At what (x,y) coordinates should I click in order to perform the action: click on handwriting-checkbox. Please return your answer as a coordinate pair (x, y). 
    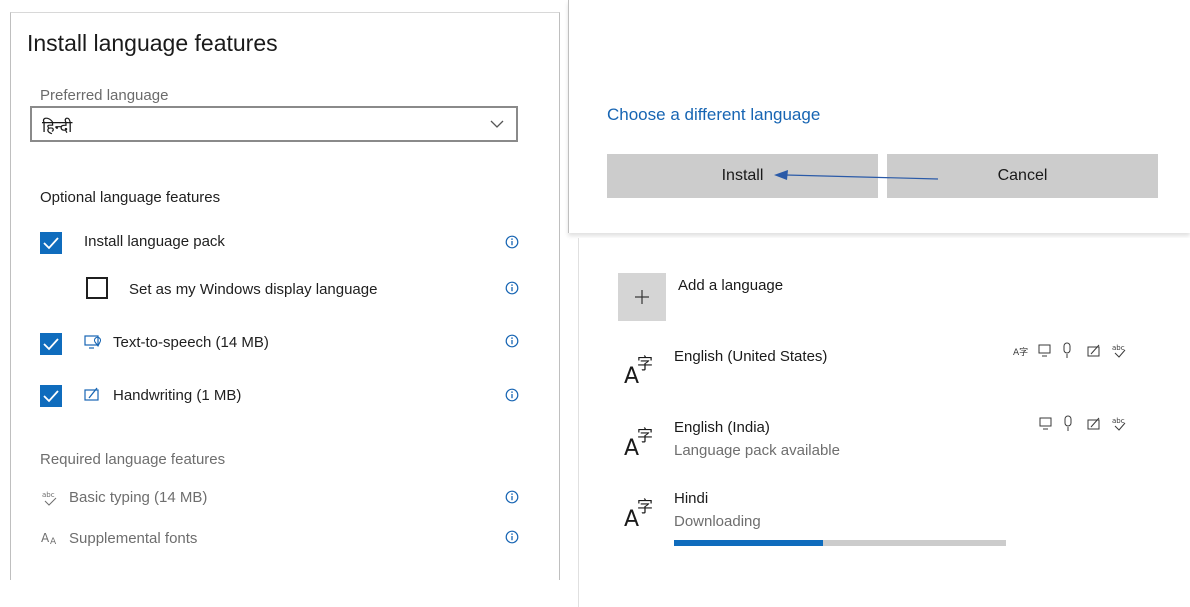
    Looking at the image, I should click on (51, 396).